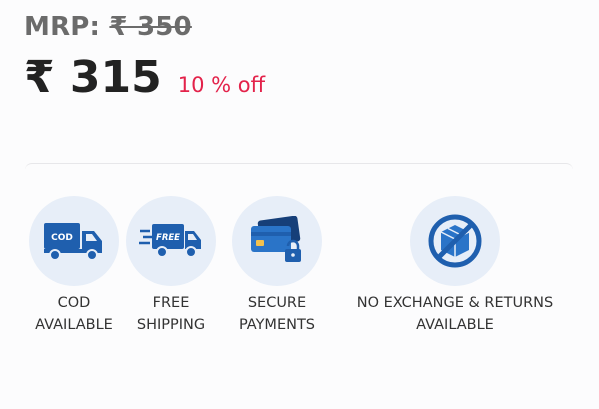 This screenshot has width=599, height=409. I want to click on no-exchange-circle, so click(455, 241).